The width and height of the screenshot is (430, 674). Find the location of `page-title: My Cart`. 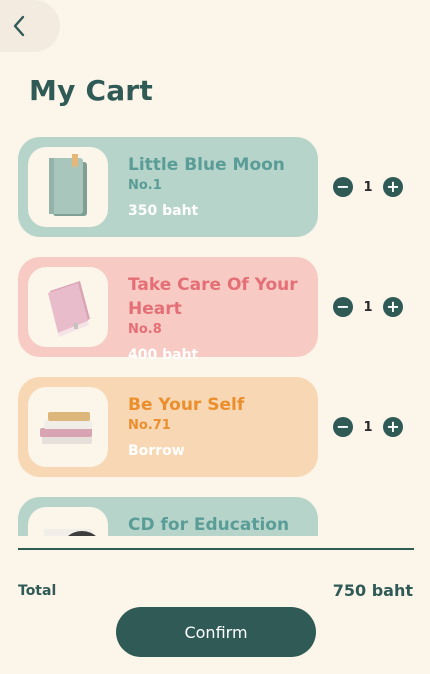

page-title: My Cart is located at coordinates (91, 90).